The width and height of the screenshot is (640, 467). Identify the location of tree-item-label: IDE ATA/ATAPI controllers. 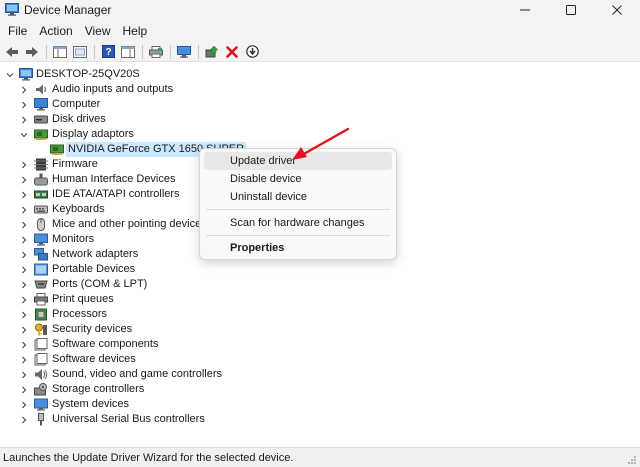
(116, 194).